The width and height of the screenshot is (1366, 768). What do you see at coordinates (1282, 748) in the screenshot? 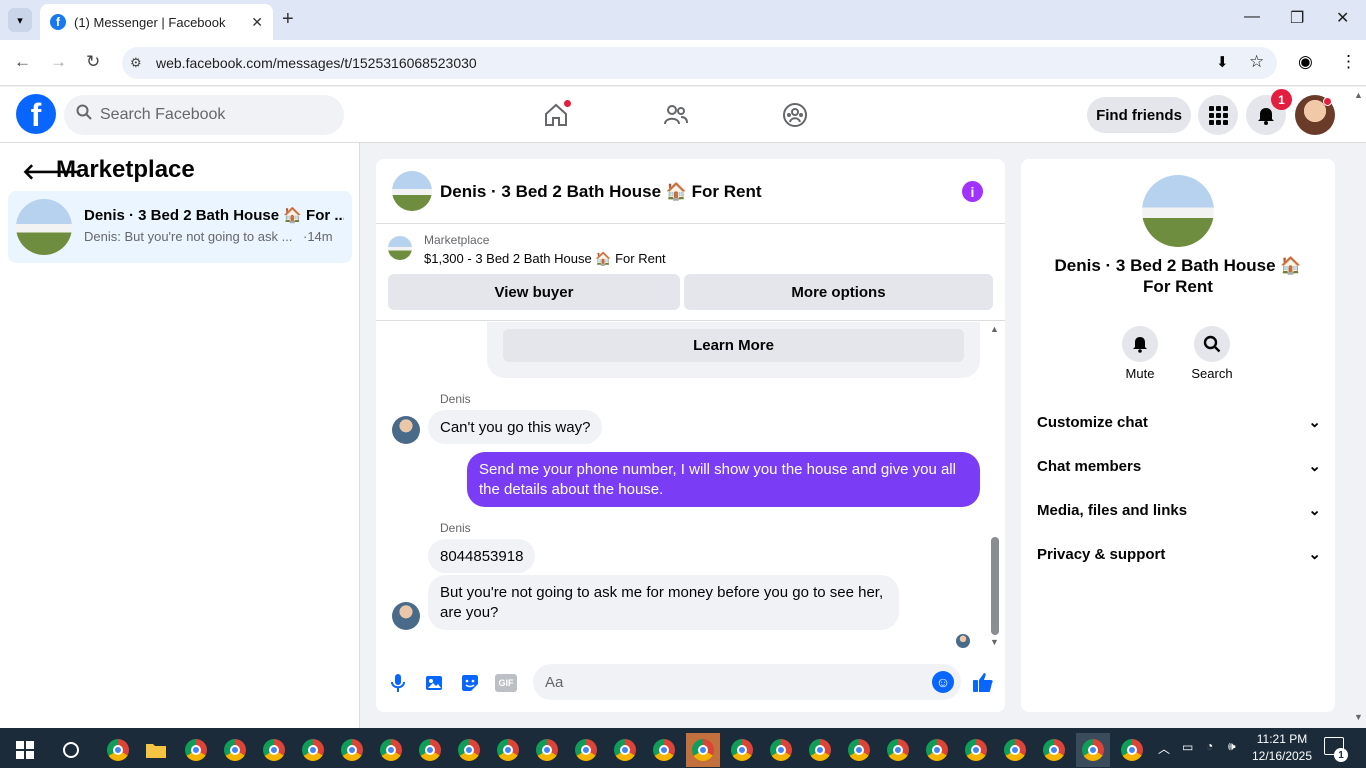
I see `taskbar-clock: 11:21 PM 12/16/2025` at bounding box center [1282, 748].